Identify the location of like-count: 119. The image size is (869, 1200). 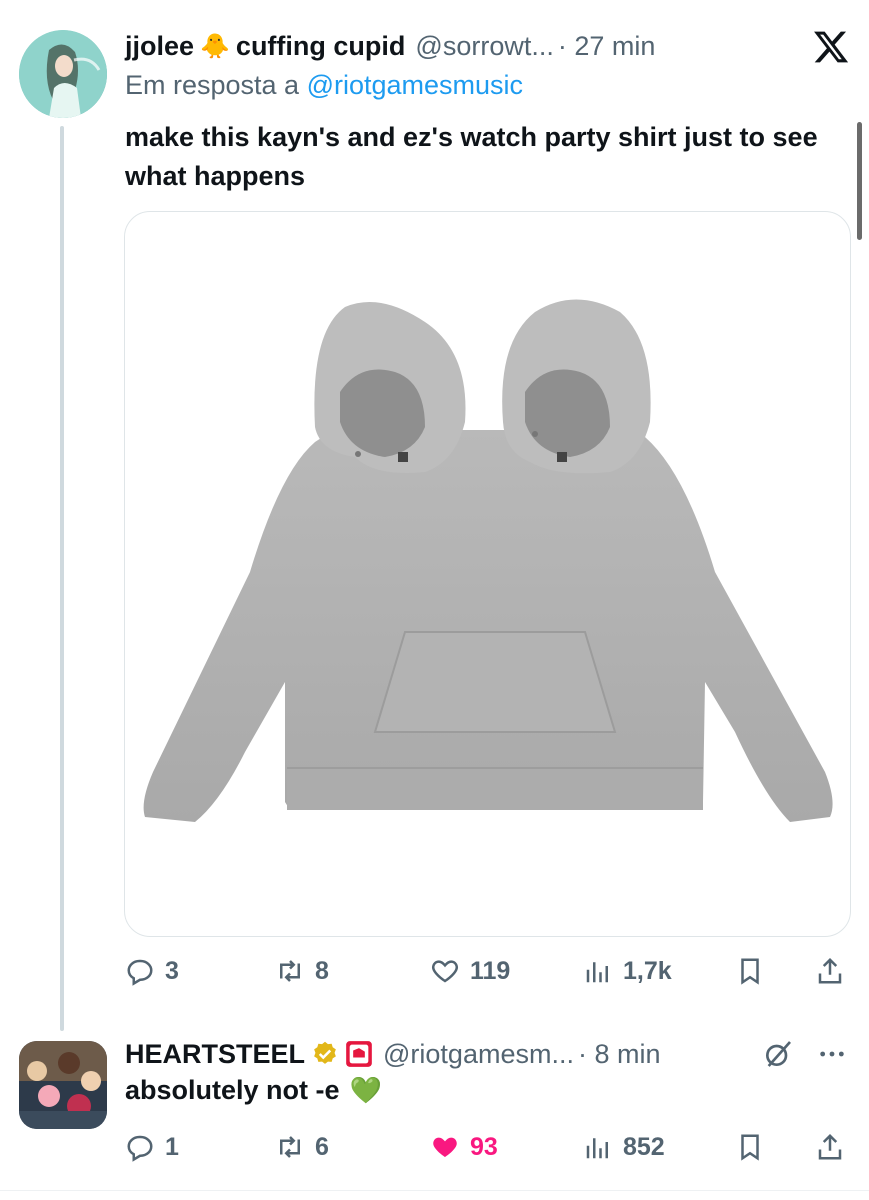
(490, 970).